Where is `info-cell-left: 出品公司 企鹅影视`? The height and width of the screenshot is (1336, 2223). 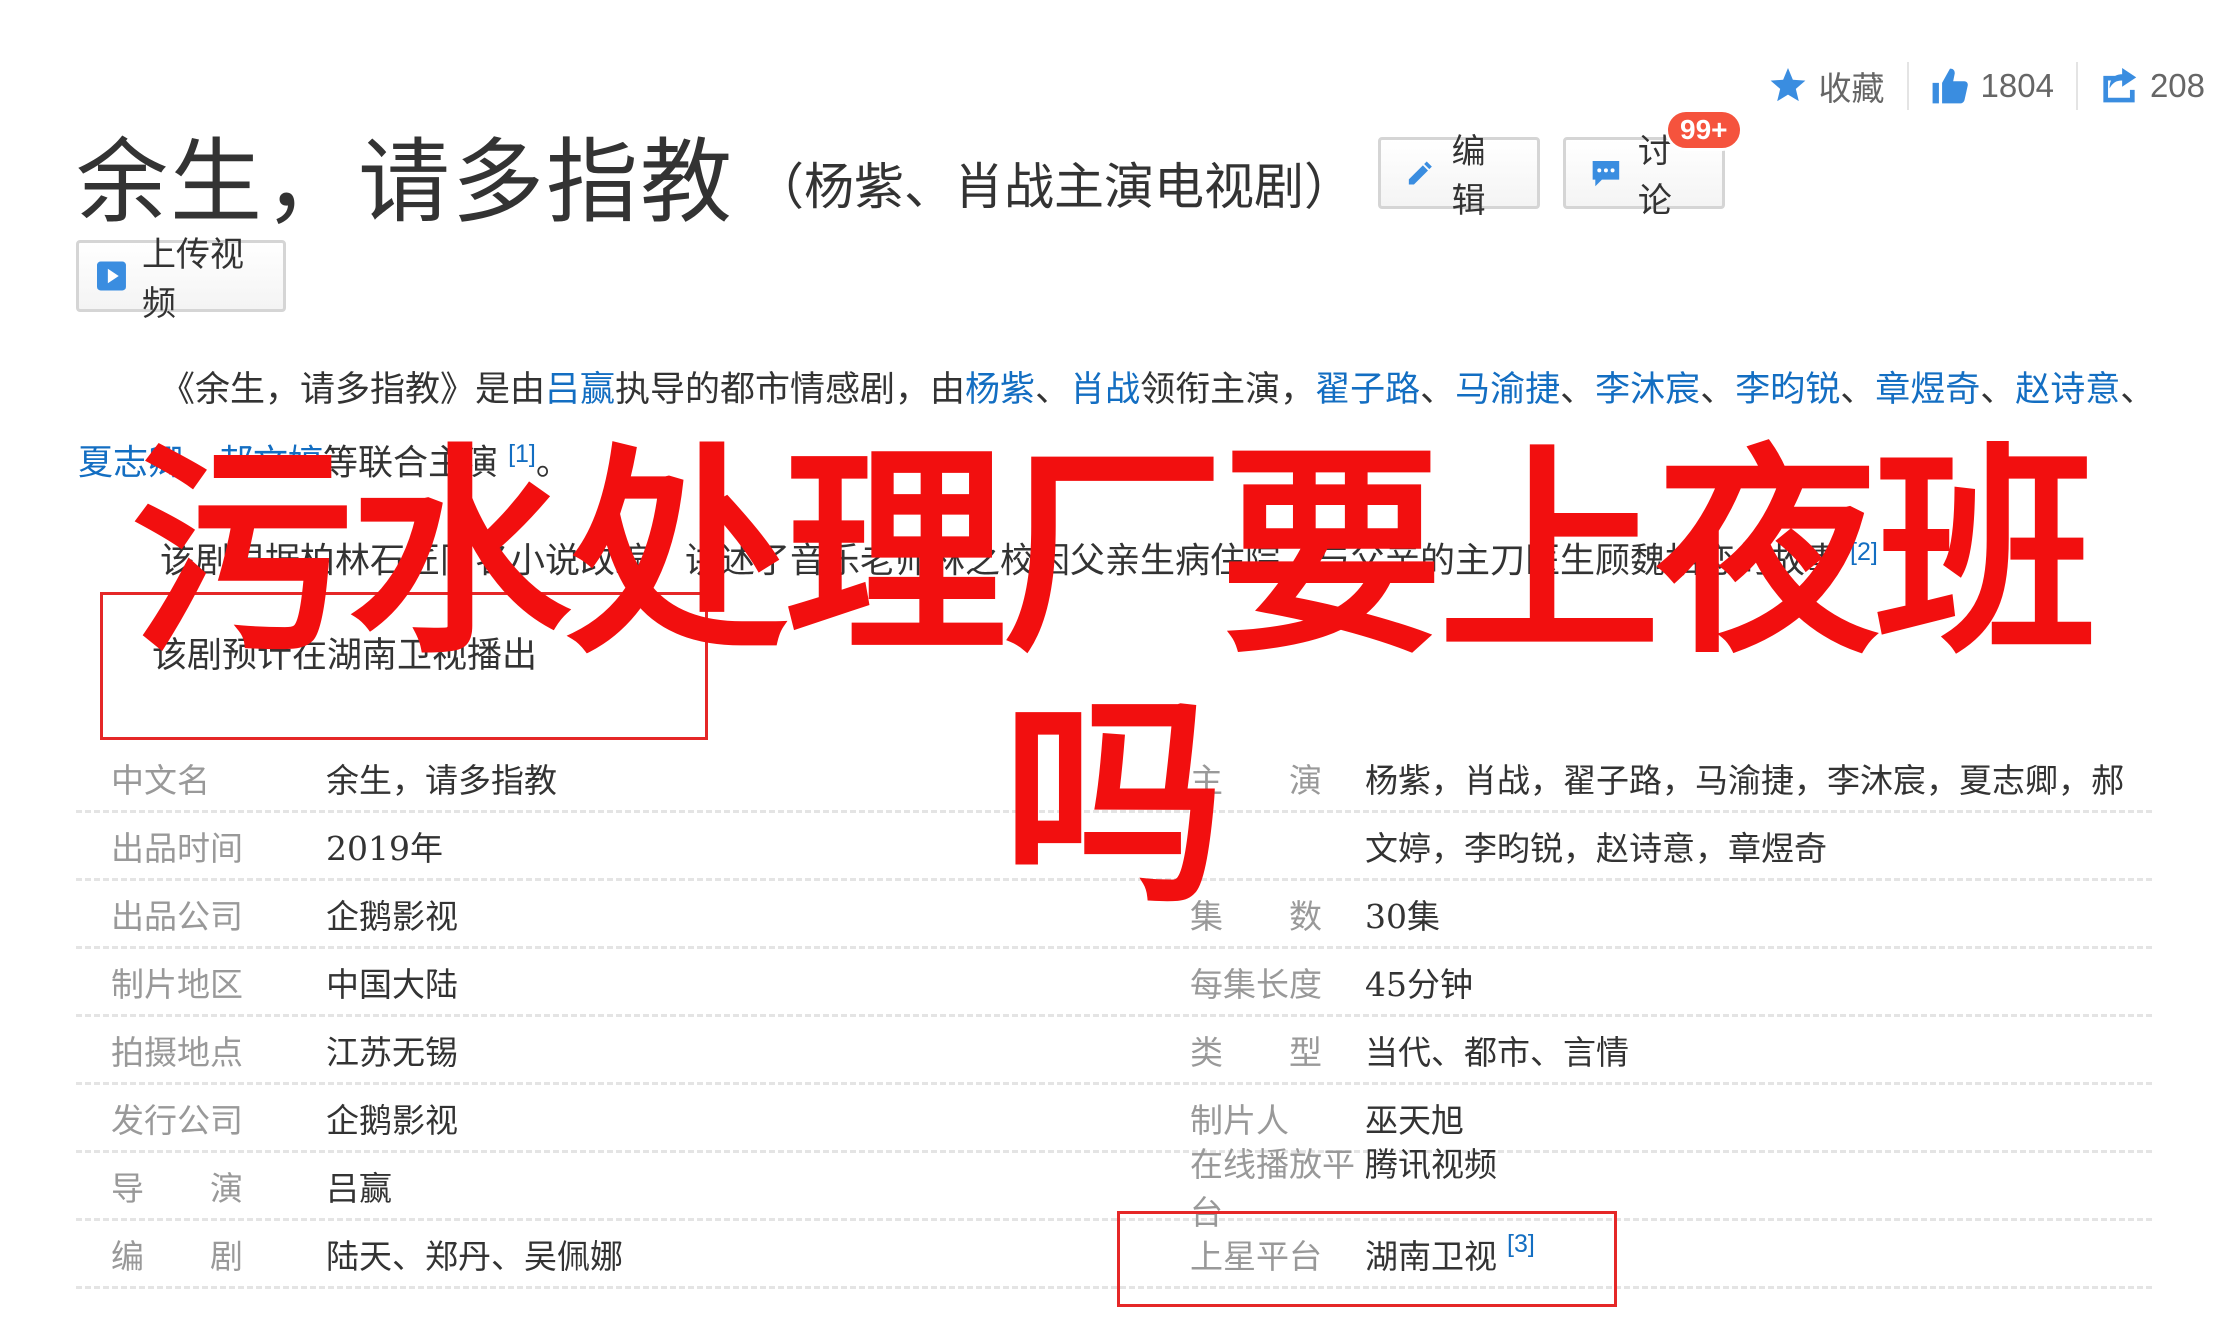
info-cell-left: 出品公司 企鹅影视 is located at coordinates (595, 914).